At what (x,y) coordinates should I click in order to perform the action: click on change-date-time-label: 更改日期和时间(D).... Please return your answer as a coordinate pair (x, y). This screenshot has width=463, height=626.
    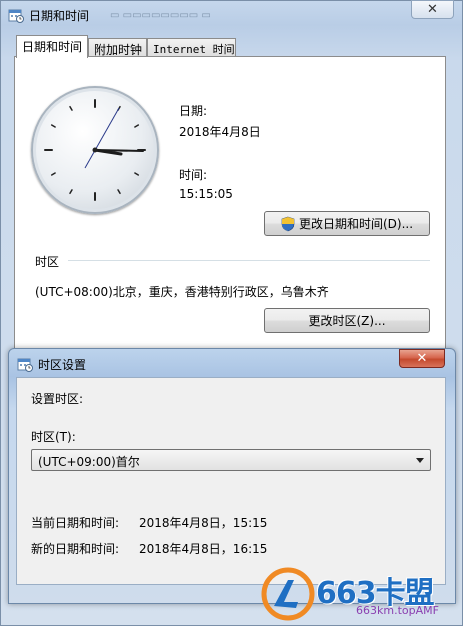
    Looking at the image, I should click on (356, 224).